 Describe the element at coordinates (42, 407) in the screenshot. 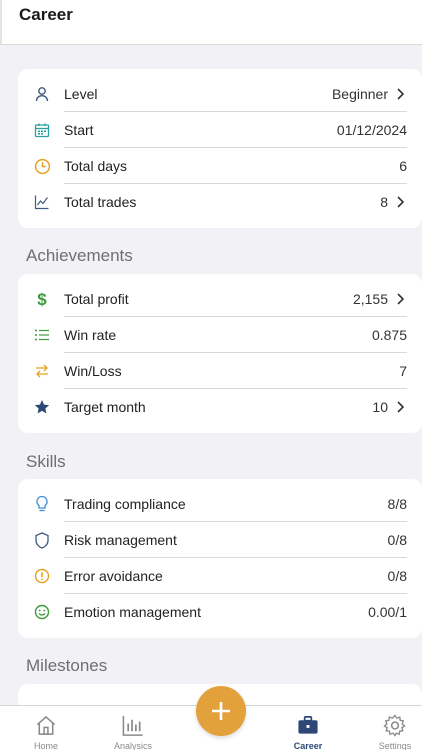

I see `star-icon` at that location.